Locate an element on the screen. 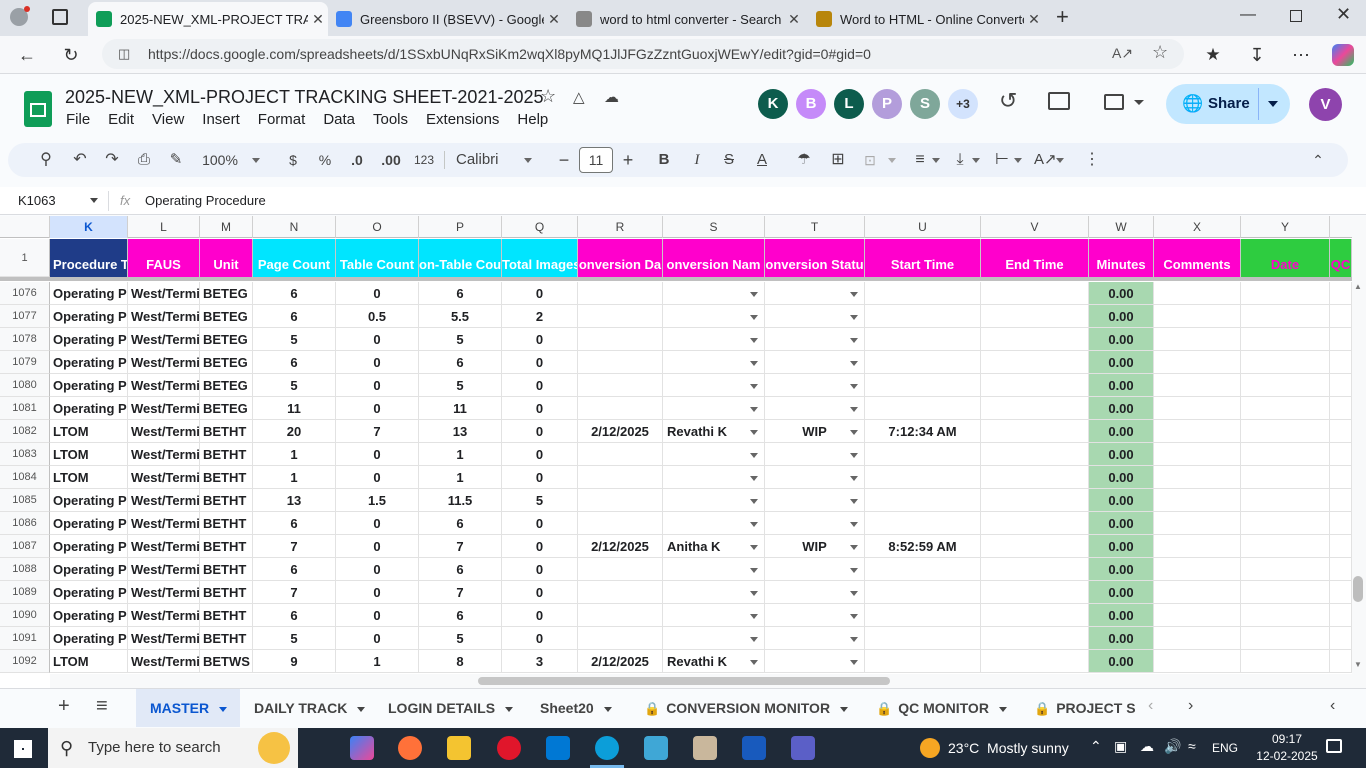 The width and height of the screenshot is (1366, 768). valign-dropdown-icon is located at coordinates (976, 160).